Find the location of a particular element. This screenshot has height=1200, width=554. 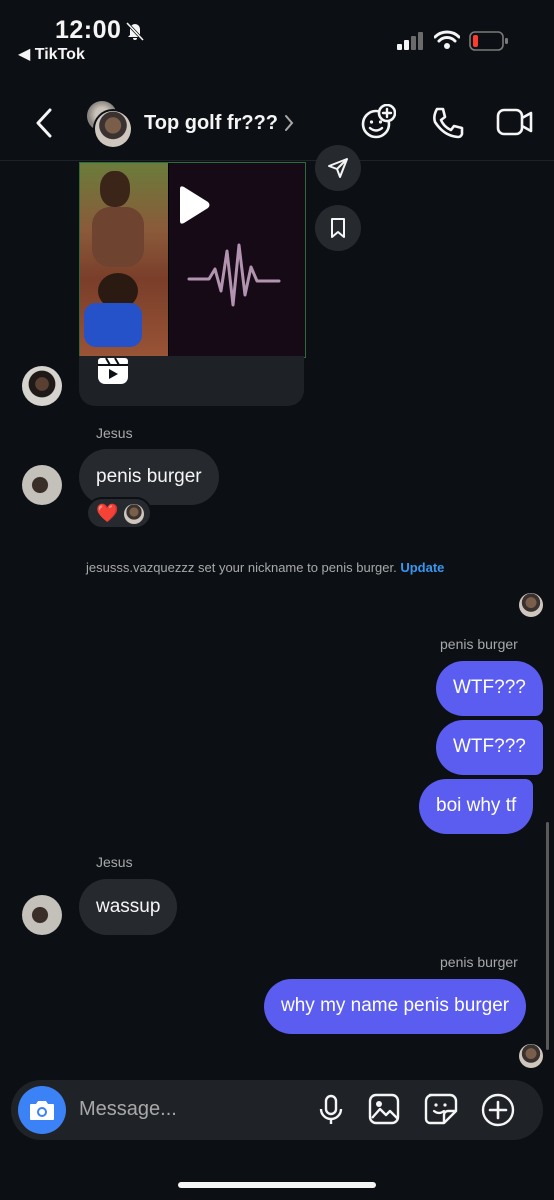

shared-reel-thumbnail is located at coordinates (192, 260).